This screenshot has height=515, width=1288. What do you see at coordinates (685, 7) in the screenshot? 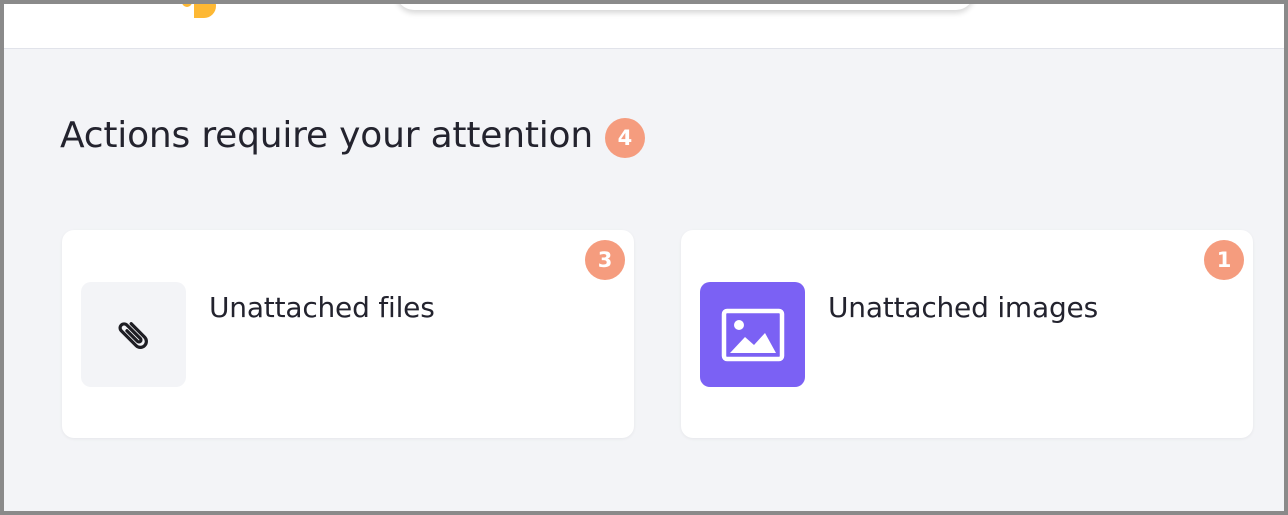
I see `search-bar` at bounding box center [685, 7].